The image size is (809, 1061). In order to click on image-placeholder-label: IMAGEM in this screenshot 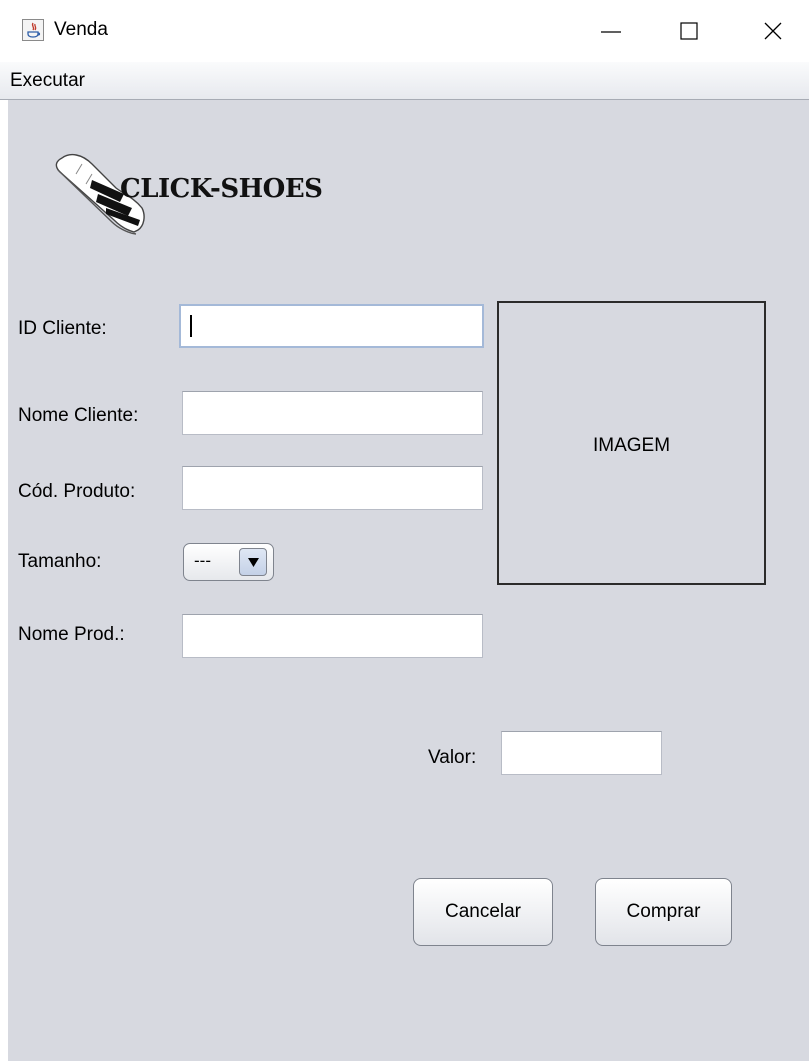, I will do `click(631, 445)`.